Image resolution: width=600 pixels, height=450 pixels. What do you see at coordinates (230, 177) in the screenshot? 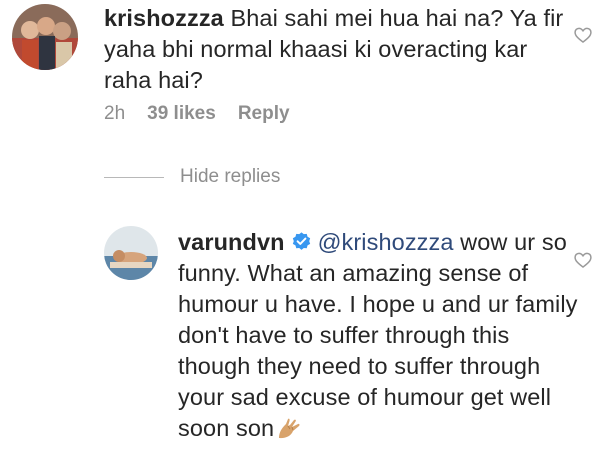
I see `hide-replies-label: Hide replies` at bounding box center [230, 177].